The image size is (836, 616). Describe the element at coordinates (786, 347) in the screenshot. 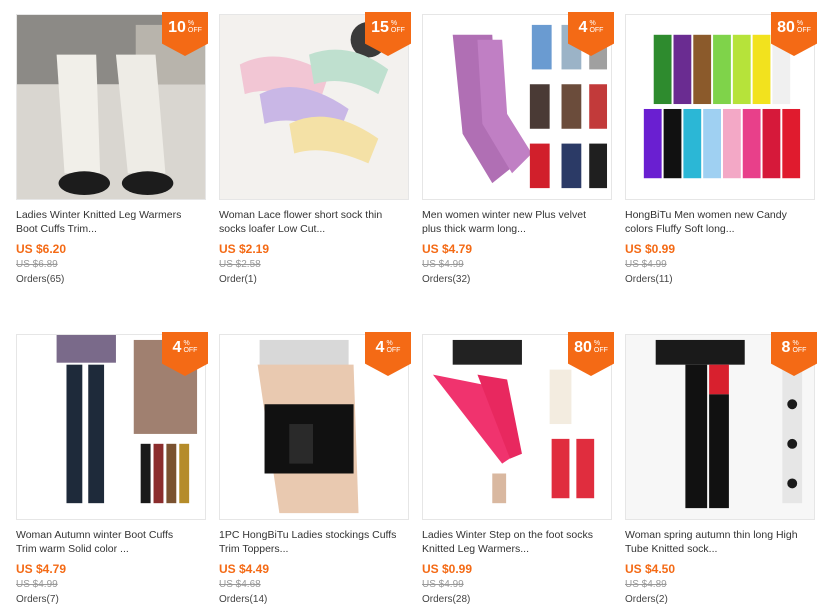

I see `discount-value: 8` at that location.